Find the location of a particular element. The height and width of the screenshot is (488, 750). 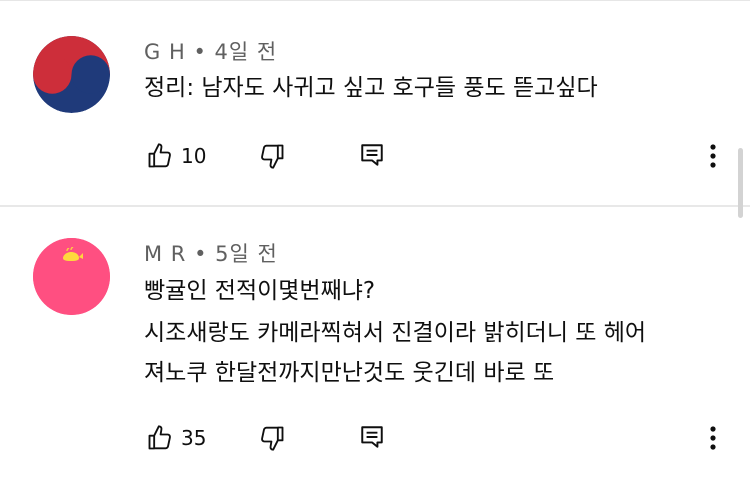

like-count: 10 is located at coordinates (194, 156).